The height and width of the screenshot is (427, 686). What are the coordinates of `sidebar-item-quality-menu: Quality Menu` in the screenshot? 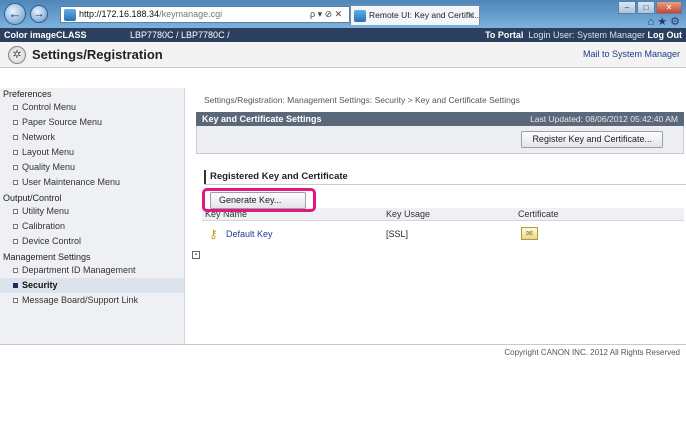 It's located at (92, 167).